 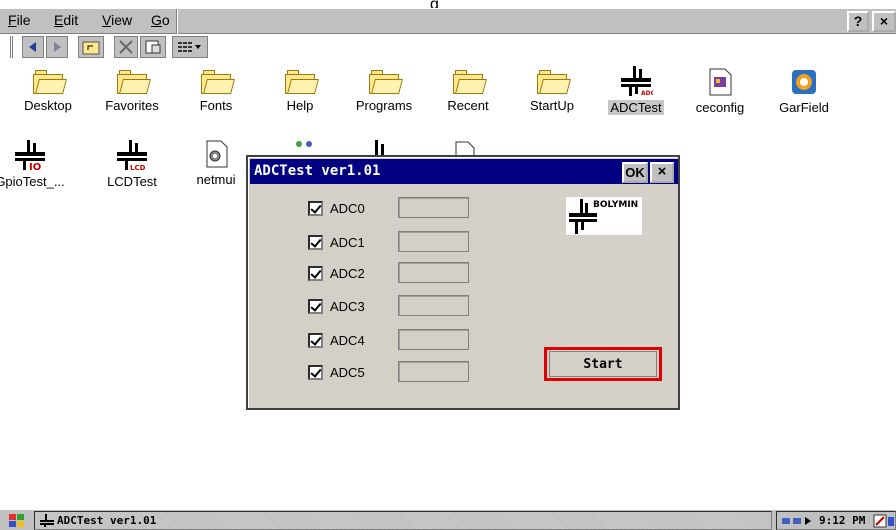 I want to click on window-close-button: ×, so click(x=884, y=21).